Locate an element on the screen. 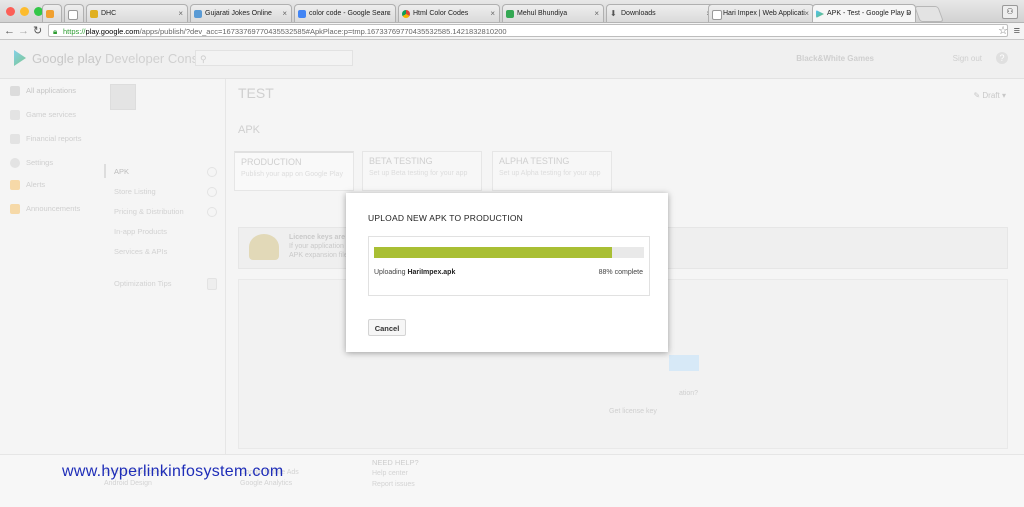  browser-tab: DHC × is located at coordinates (137, 13).